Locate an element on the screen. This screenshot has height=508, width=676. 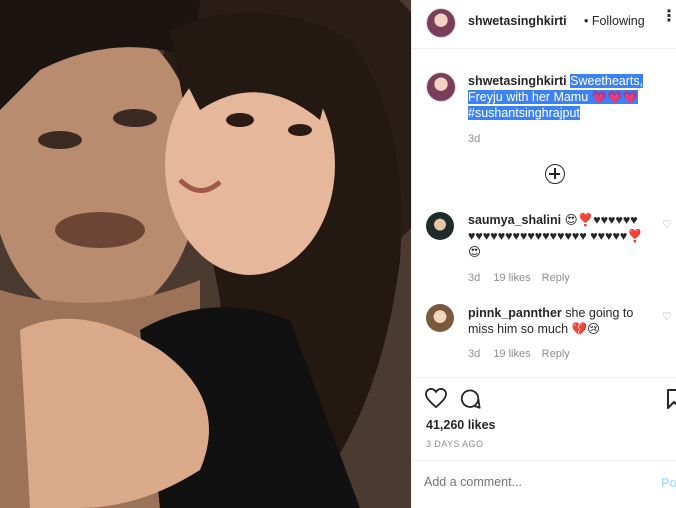
bookmark-icon is located at coordinates (671, 399).